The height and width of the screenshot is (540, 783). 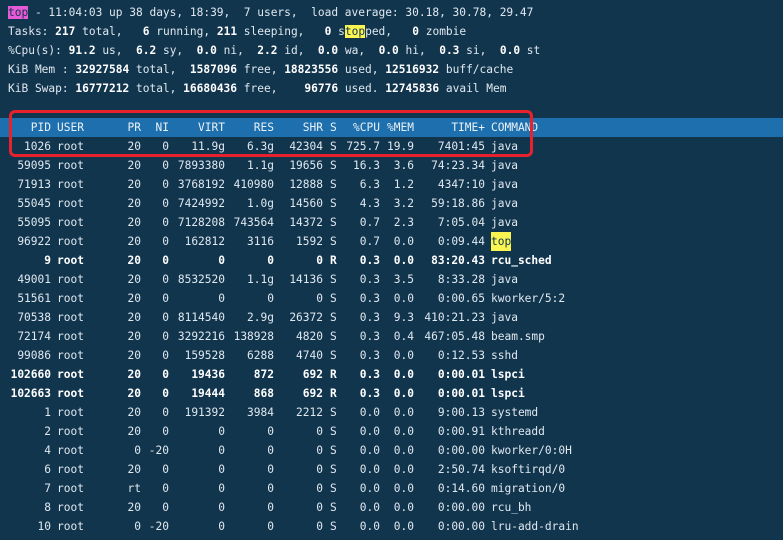 What do you see at coordinates (391, 260) in the screenshot?
I see `table-row: 9 root 20 0 0 0 0 R 0.3 0.0 83:20.43 rcu_sched` at bounding box center [391, 260].